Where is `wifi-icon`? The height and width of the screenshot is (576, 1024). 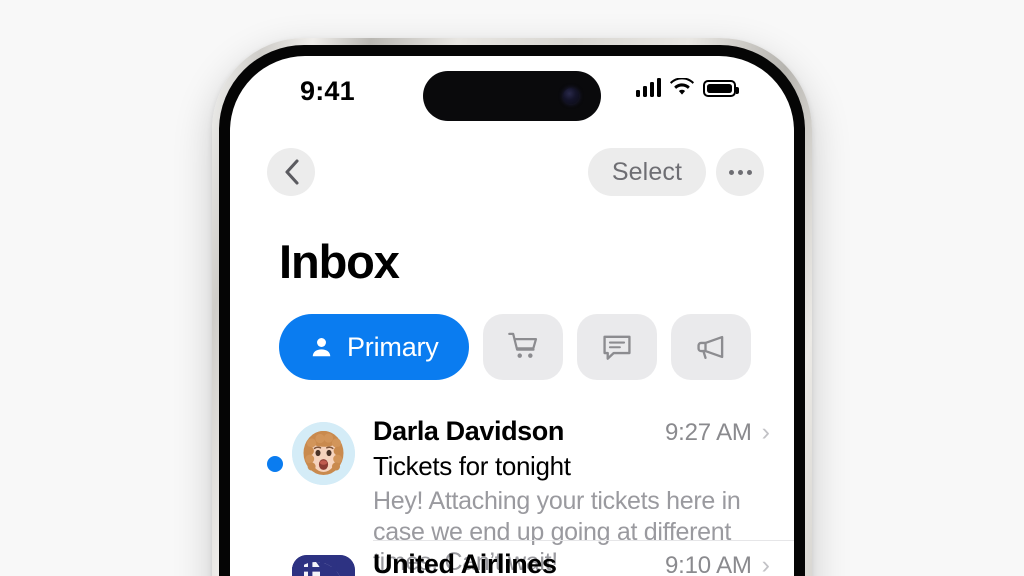
wifi-icon is located at coordinates (682, 86).